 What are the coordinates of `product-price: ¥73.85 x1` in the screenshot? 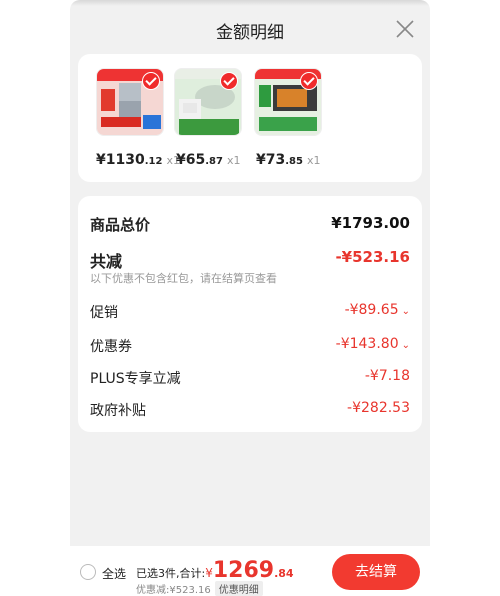 It's located at (288, 160).